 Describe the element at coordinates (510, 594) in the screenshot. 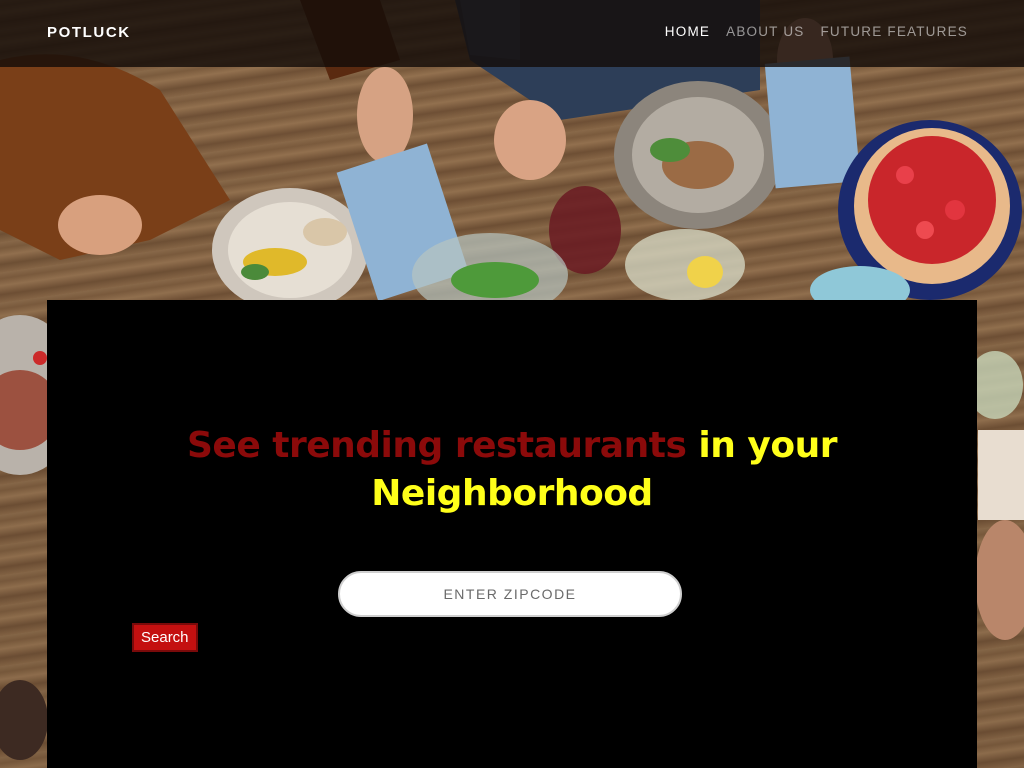

I see `zipcode-input` at that location.